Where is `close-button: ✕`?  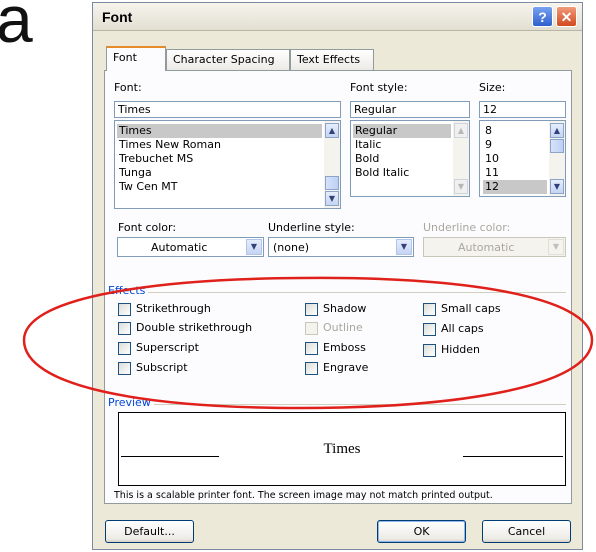 close-button: ✕ is located at coordinates (566, 16).